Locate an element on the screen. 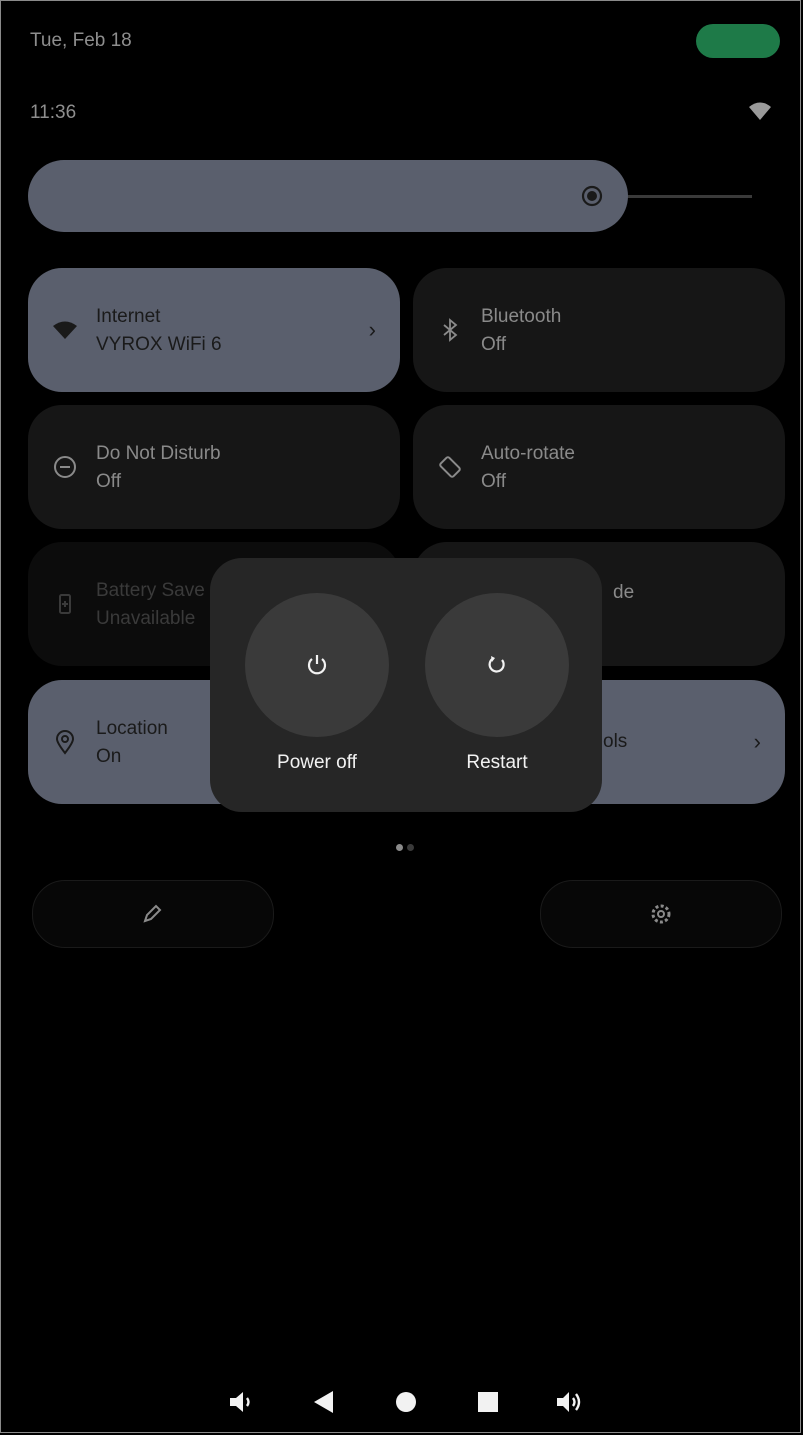  tile-autorotate-title: Auto-rotate is located at coordinates (528, 453).